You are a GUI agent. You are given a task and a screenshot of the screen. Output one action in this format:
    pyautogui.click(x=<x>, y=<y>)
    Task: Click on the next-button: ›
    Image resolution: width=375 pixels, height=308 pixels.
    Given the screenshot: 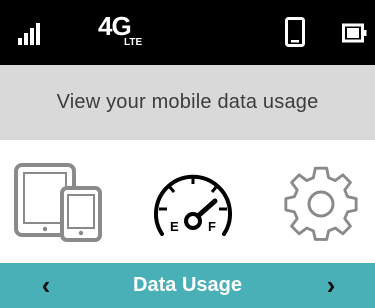 What is the action you would take?
    pyautogui.click(x=331, y=285)
    